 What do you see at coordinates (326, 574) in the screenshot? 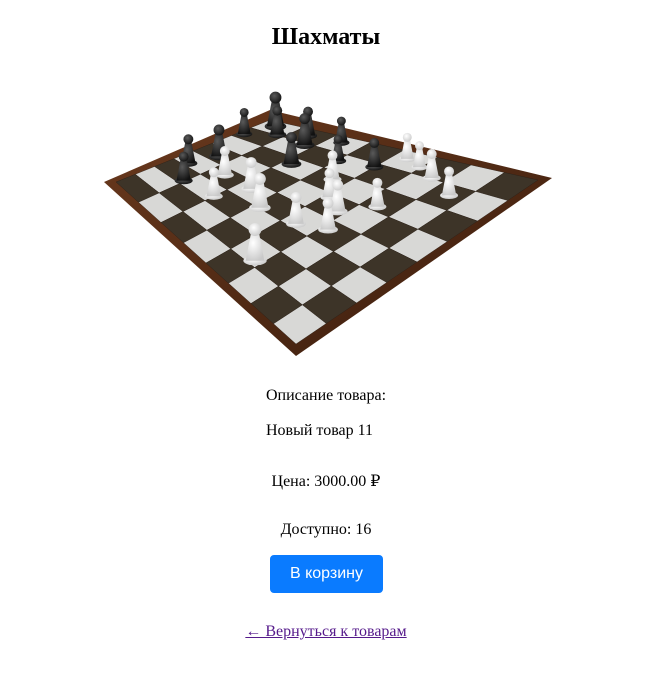
I see `add-to-cart-button: В корзину` at bounding box center [326, 574].